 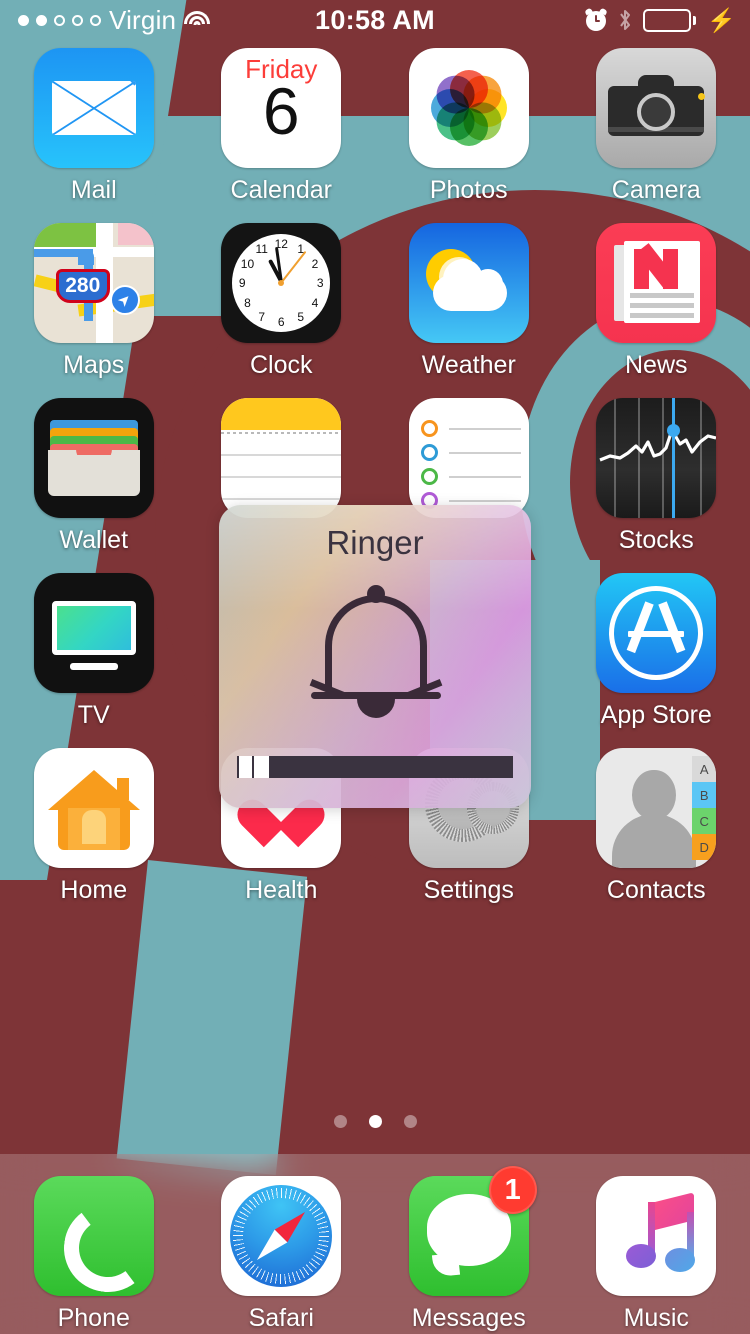 What do you see at coordinates (82, 286) in the screenshot?
I see `route-shield-label: 280` at bounding box center [82, 286].